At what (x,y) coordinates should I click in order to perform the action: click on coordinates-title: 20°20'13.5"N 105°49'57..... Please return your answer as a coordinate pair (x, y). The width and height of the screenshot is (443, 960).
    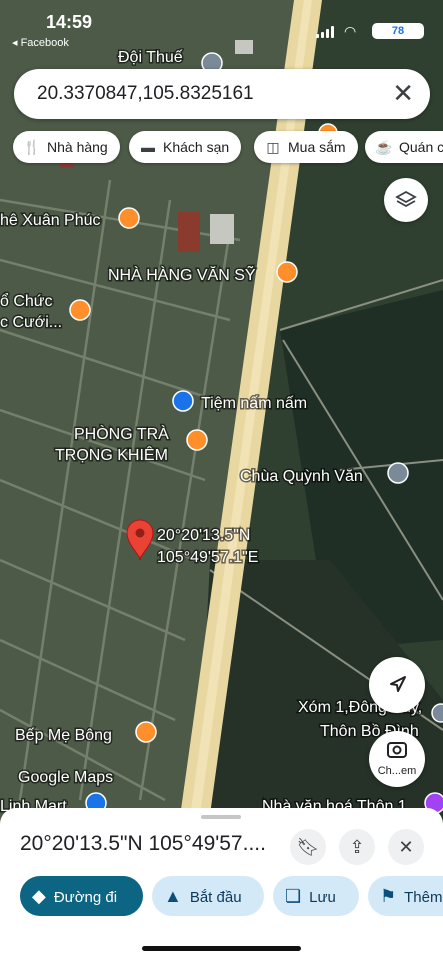
    Looking at the image, I should click on (143, 843).